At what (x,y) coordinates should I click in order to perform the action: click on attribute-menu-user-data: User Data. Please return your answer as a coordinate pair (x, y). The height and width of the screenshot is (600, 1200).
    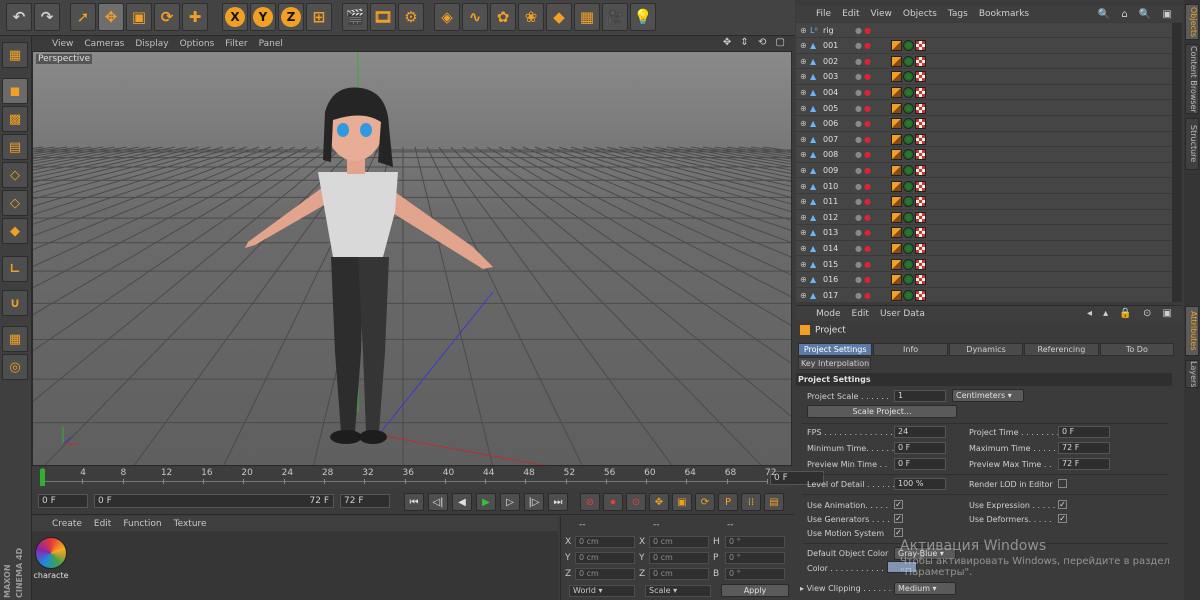
    Looking at the image, I should click on (902, 314).